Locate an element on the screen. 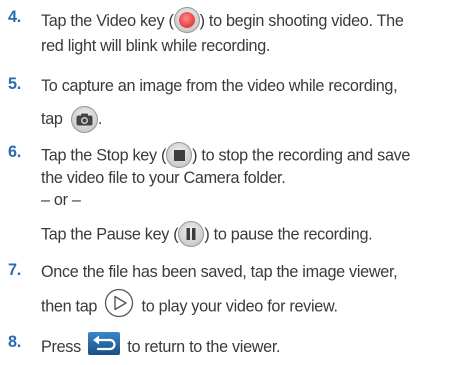  stop-icon is located at coordinates (179, 155).